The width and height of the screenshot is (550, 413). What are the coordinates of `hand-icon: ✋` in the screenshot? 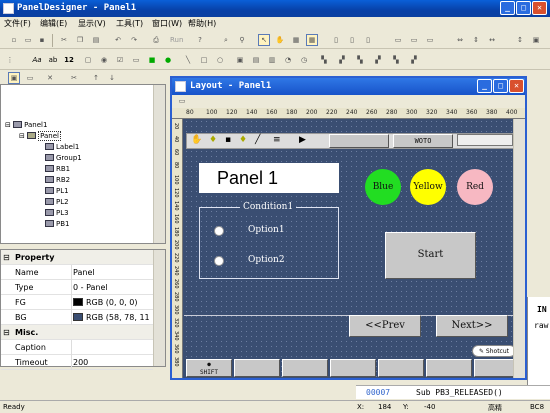 It's located at (280, 40).